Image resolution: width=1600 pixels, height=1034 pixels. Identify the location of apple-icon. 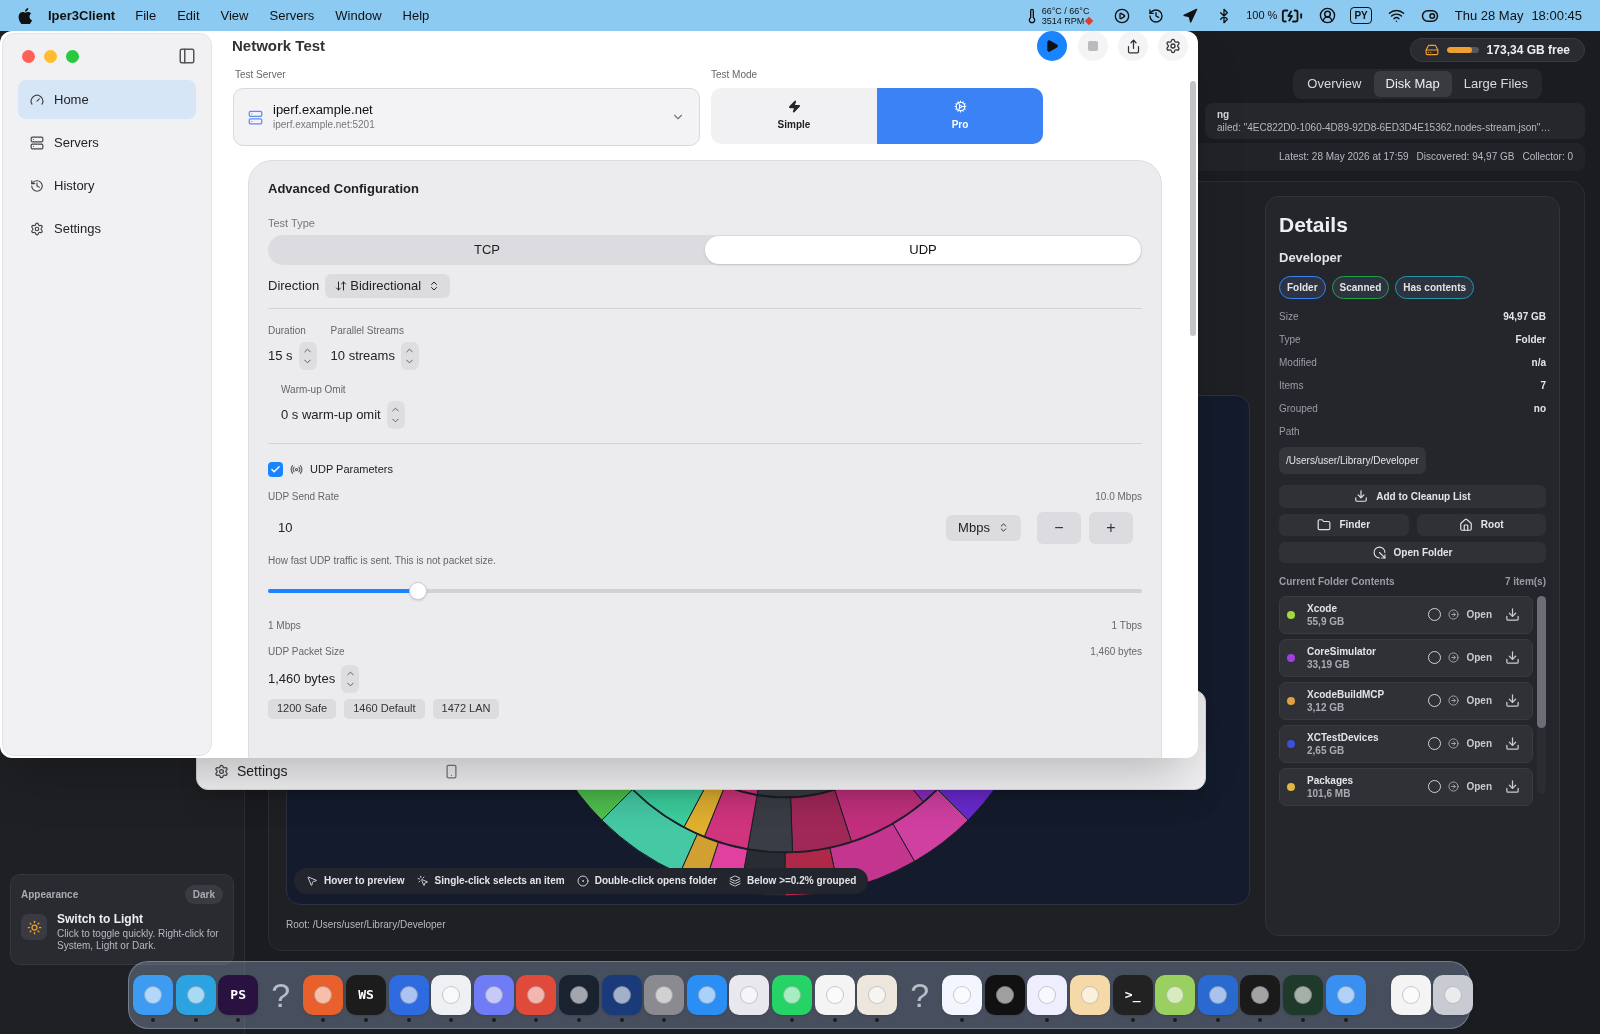
(25, 15).